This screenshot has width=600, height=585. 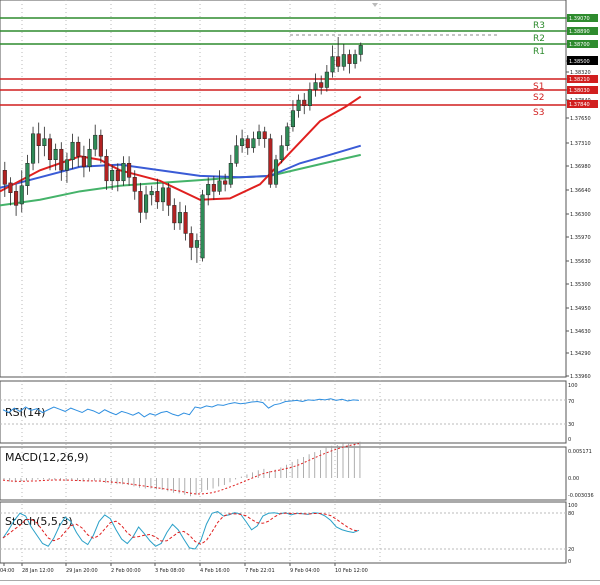 What do you see at coordinates (569, 440) in the screenshot?
I see `rsi-axis-label: 0` at bounding box center [569, 440].